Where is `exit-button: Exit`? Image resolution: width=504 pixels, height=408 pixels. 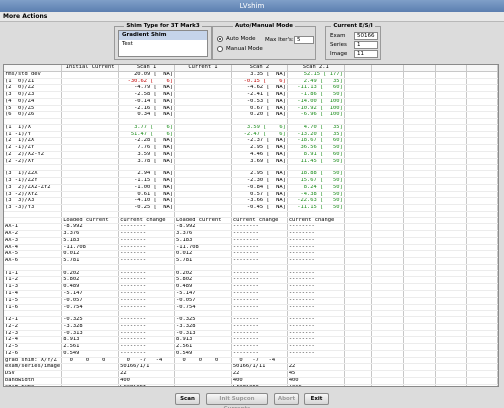
exit-button: Exit is located at coordinates (316, 399).